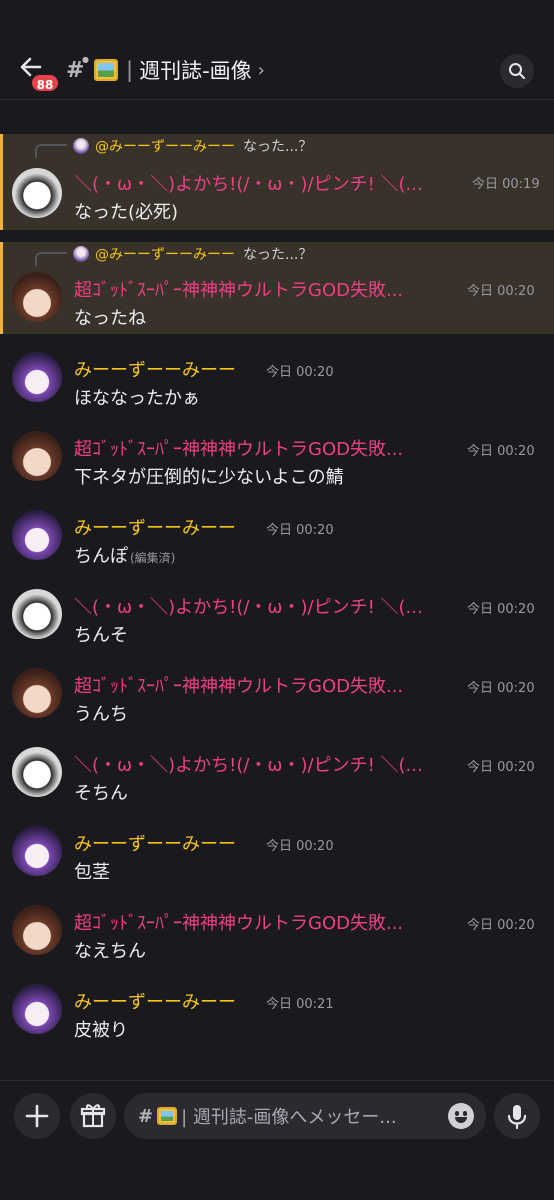  Describe the element at coordinates (195, 71) in the screenshot. I see `channel-name: 週刊誌-画像` at that location.